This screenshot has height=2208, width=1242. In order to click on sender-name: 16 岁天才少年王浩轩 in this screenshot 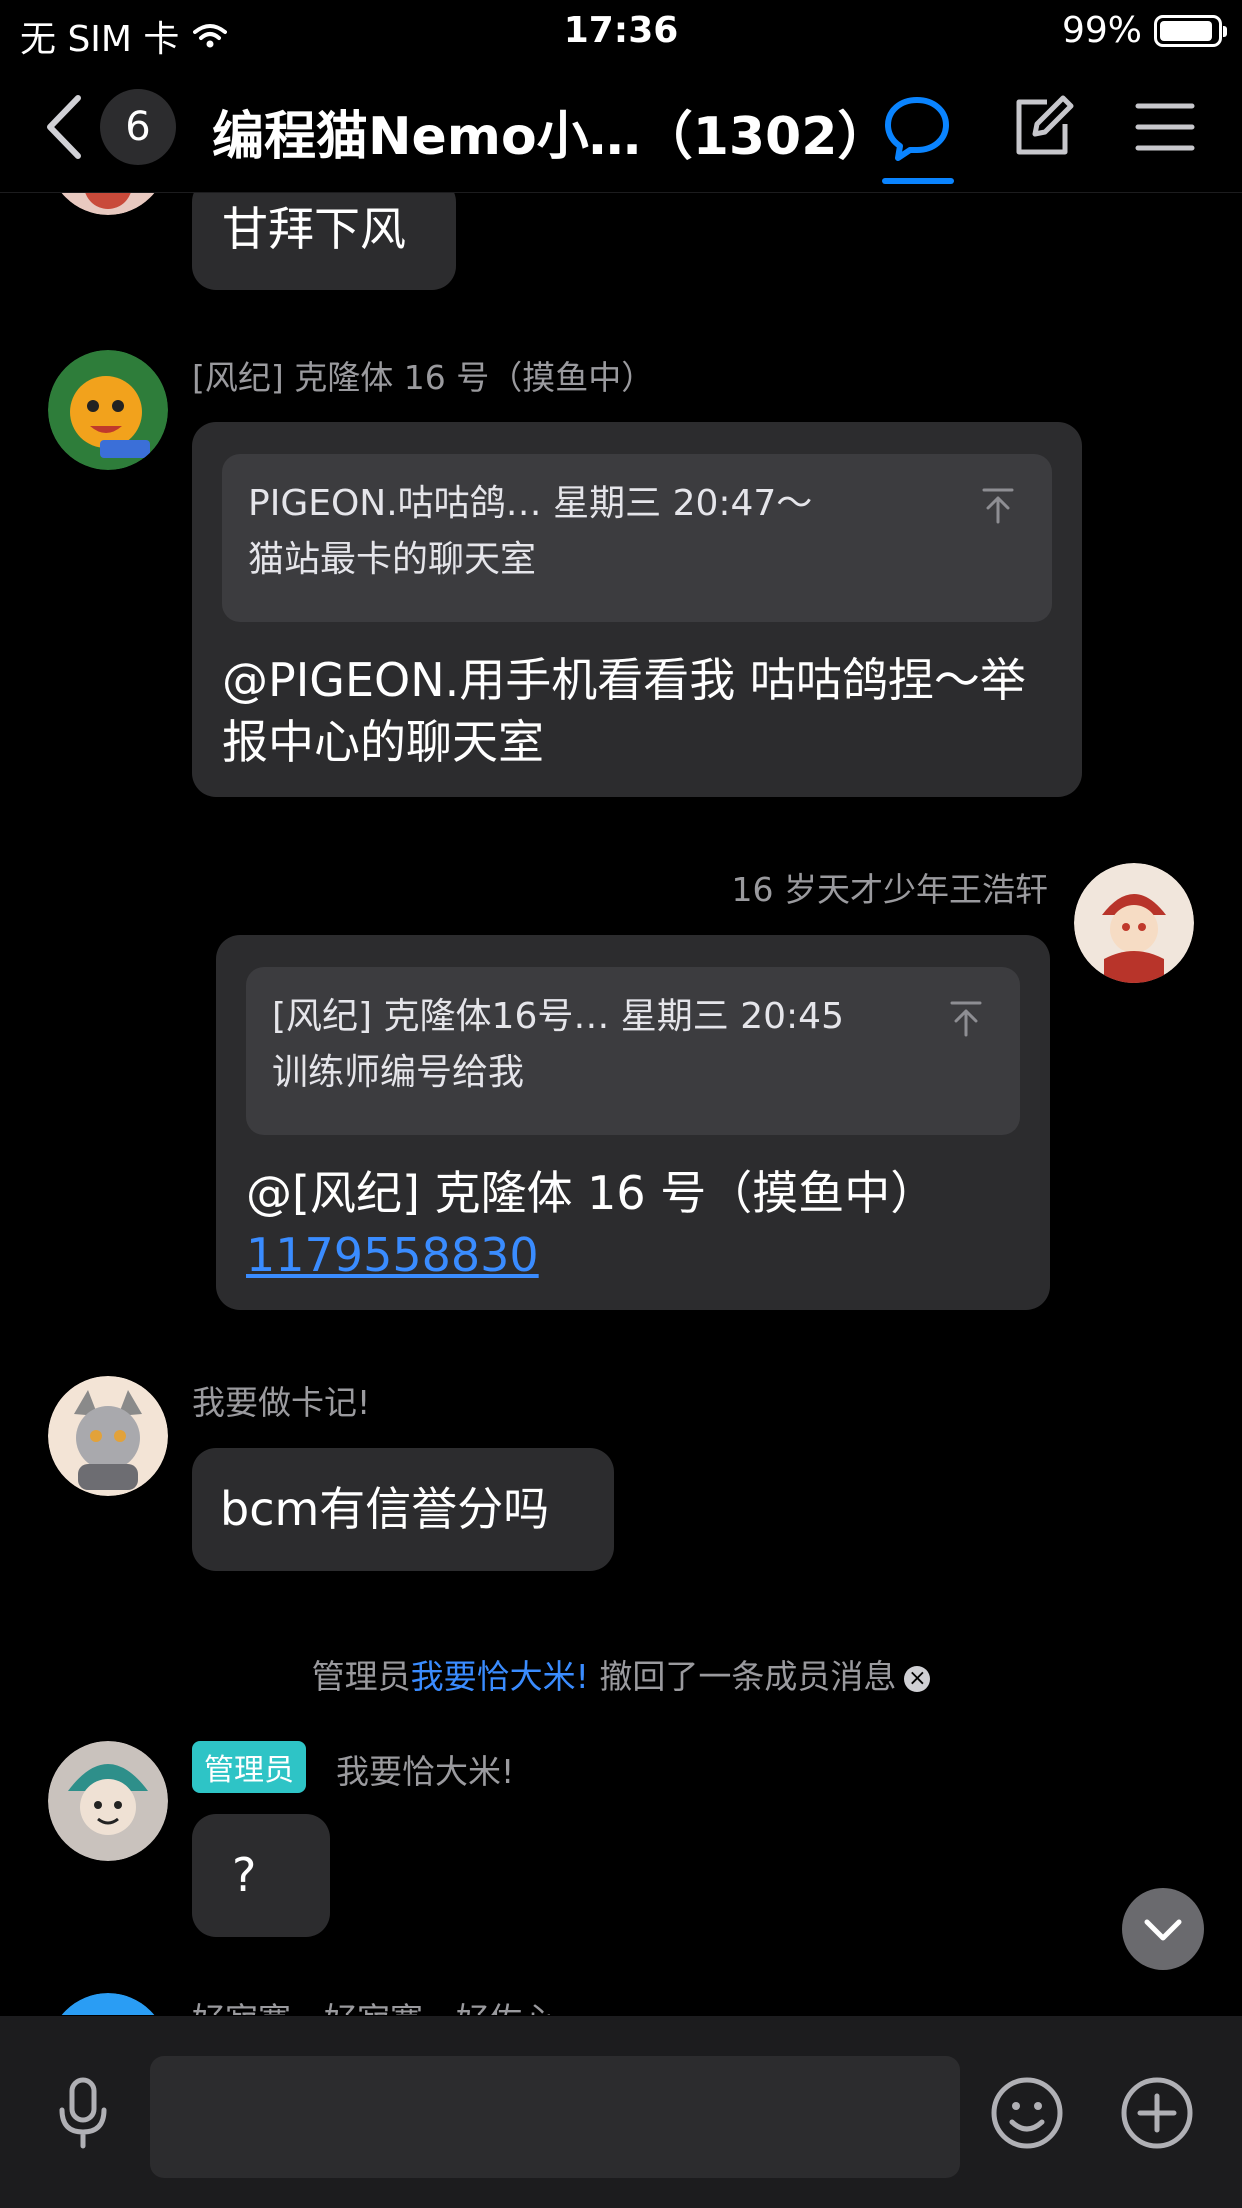, I will do `click(890, 887)`.